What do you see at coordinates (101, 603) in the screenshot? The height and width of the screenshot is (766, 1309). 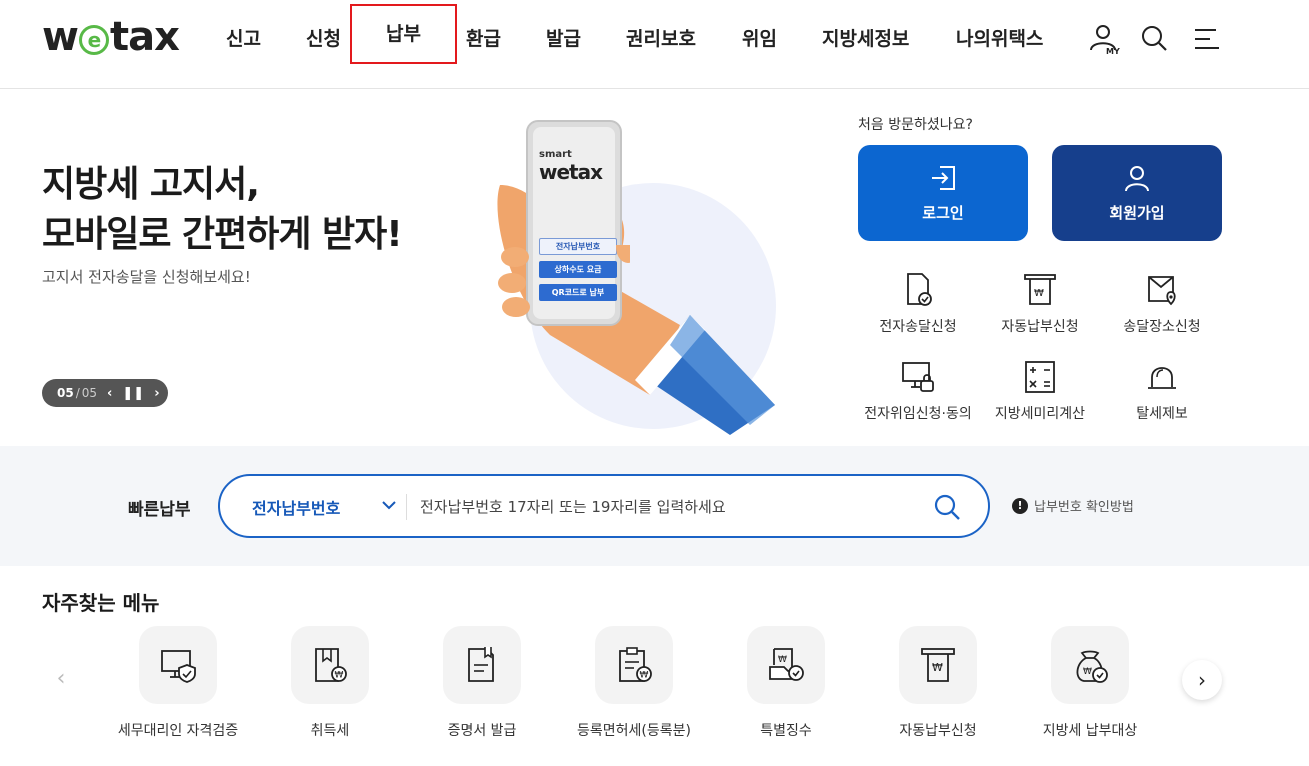 I see `frequent-menu-title: 자주찾는 메뉴` at bounding box center [101, 603].